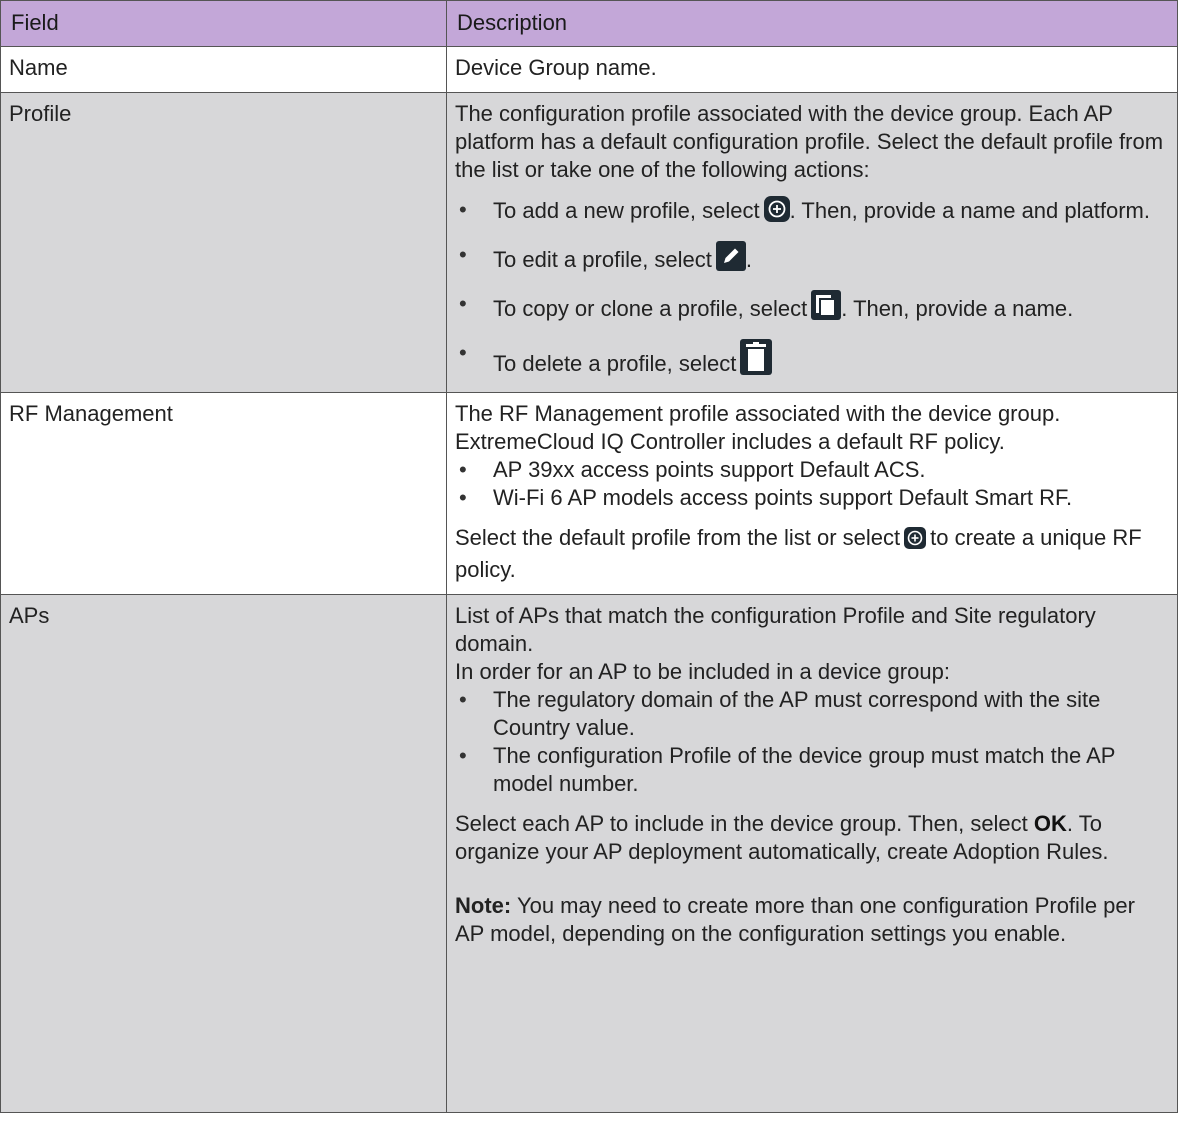 The height and width of the screenshot is (1132, 1178). What do you see at coordinates (969, 210) in the screenshot?
I see `add-text-b: . Then, provide a name and platform.` at bounding box center [969, 210].